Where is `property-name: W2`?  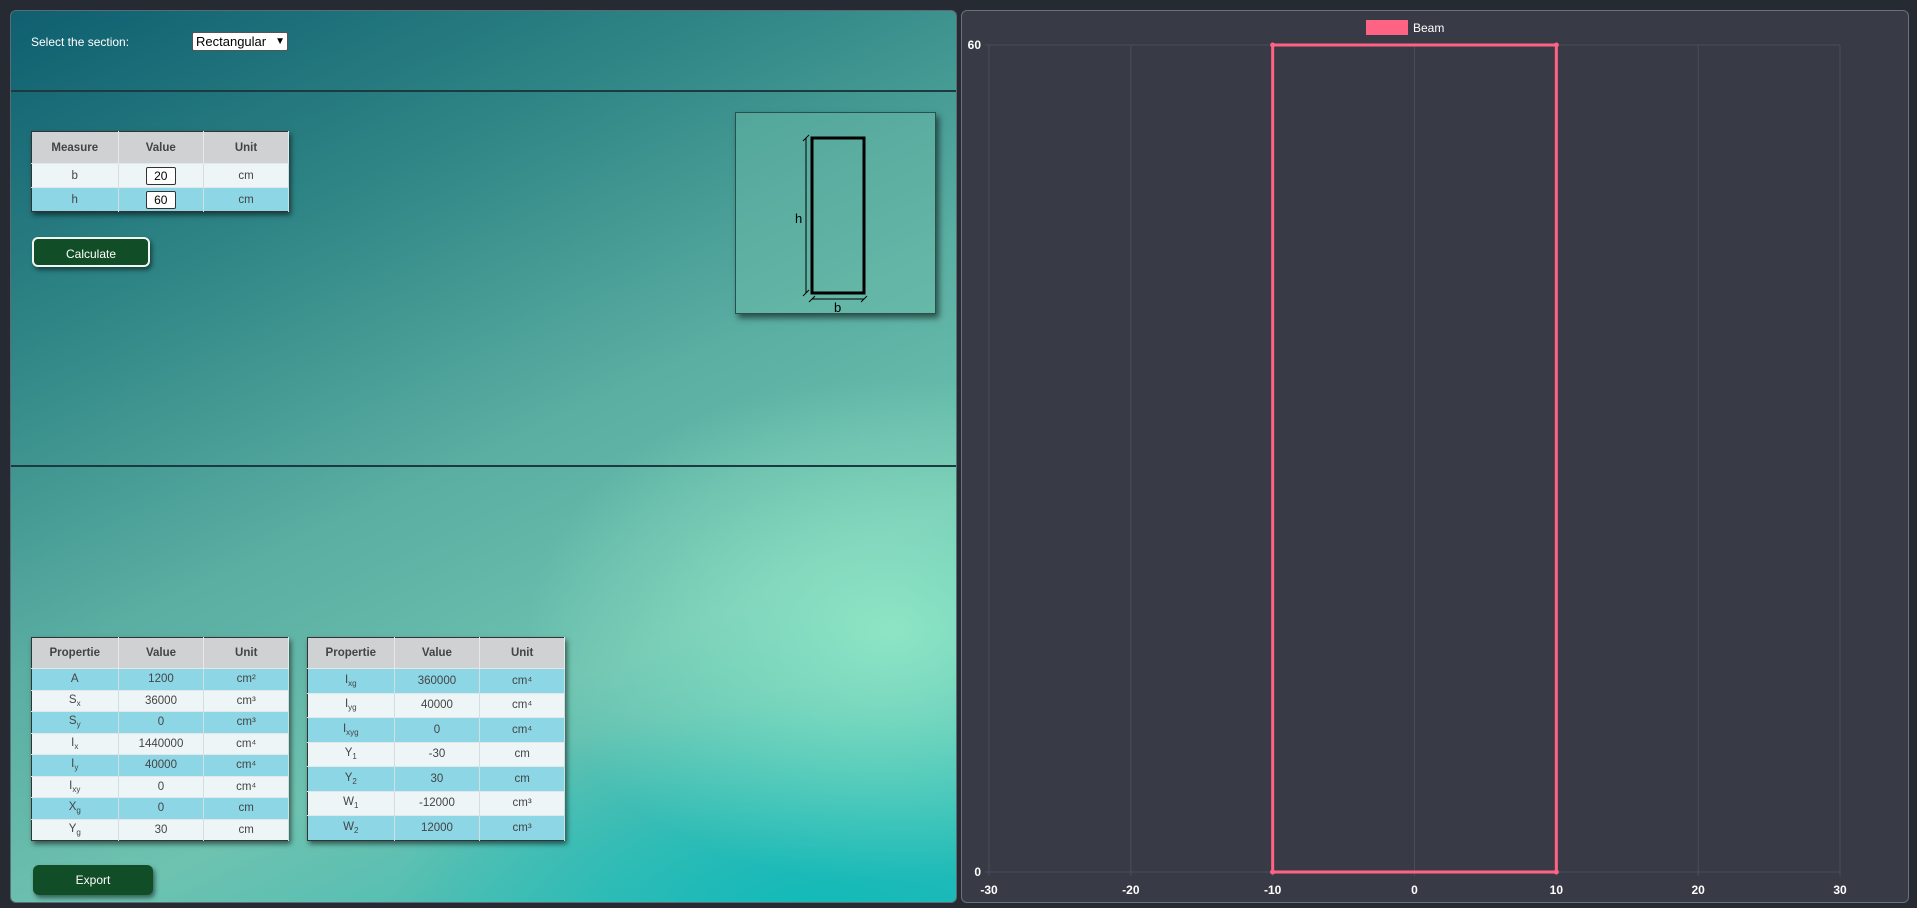 property-name: W2 is located at coordinates (351, 827).